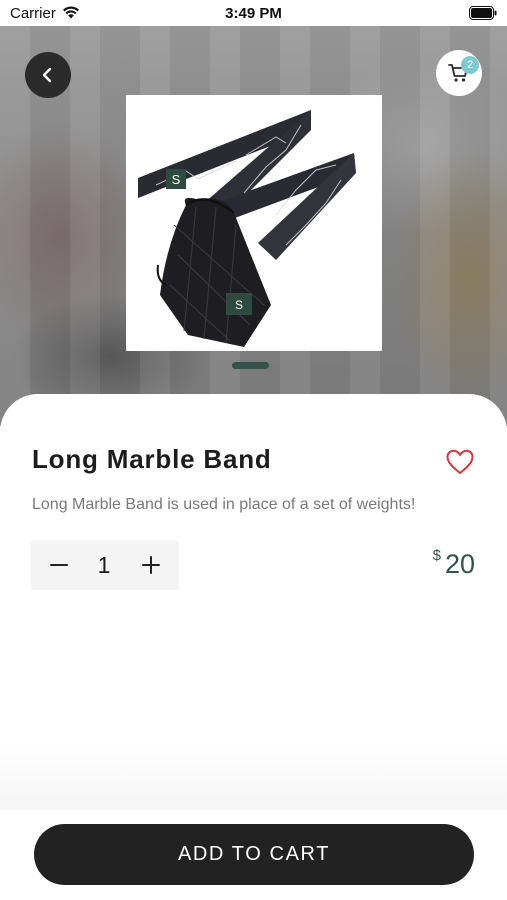 This screenshot has width=507, height=900. I want to click on quantity-value: 1, so click(104, 565).